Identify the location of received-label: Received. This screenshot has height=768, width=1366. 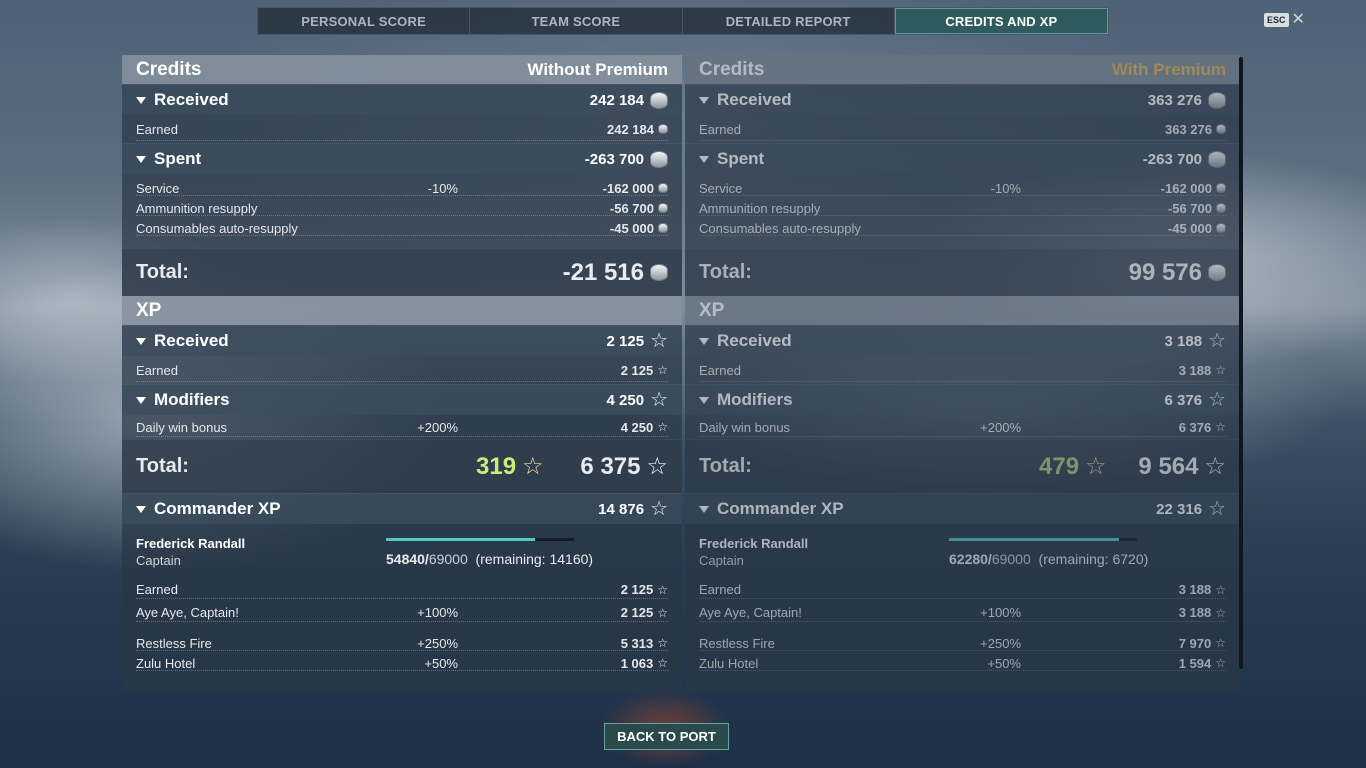
(191, 99).